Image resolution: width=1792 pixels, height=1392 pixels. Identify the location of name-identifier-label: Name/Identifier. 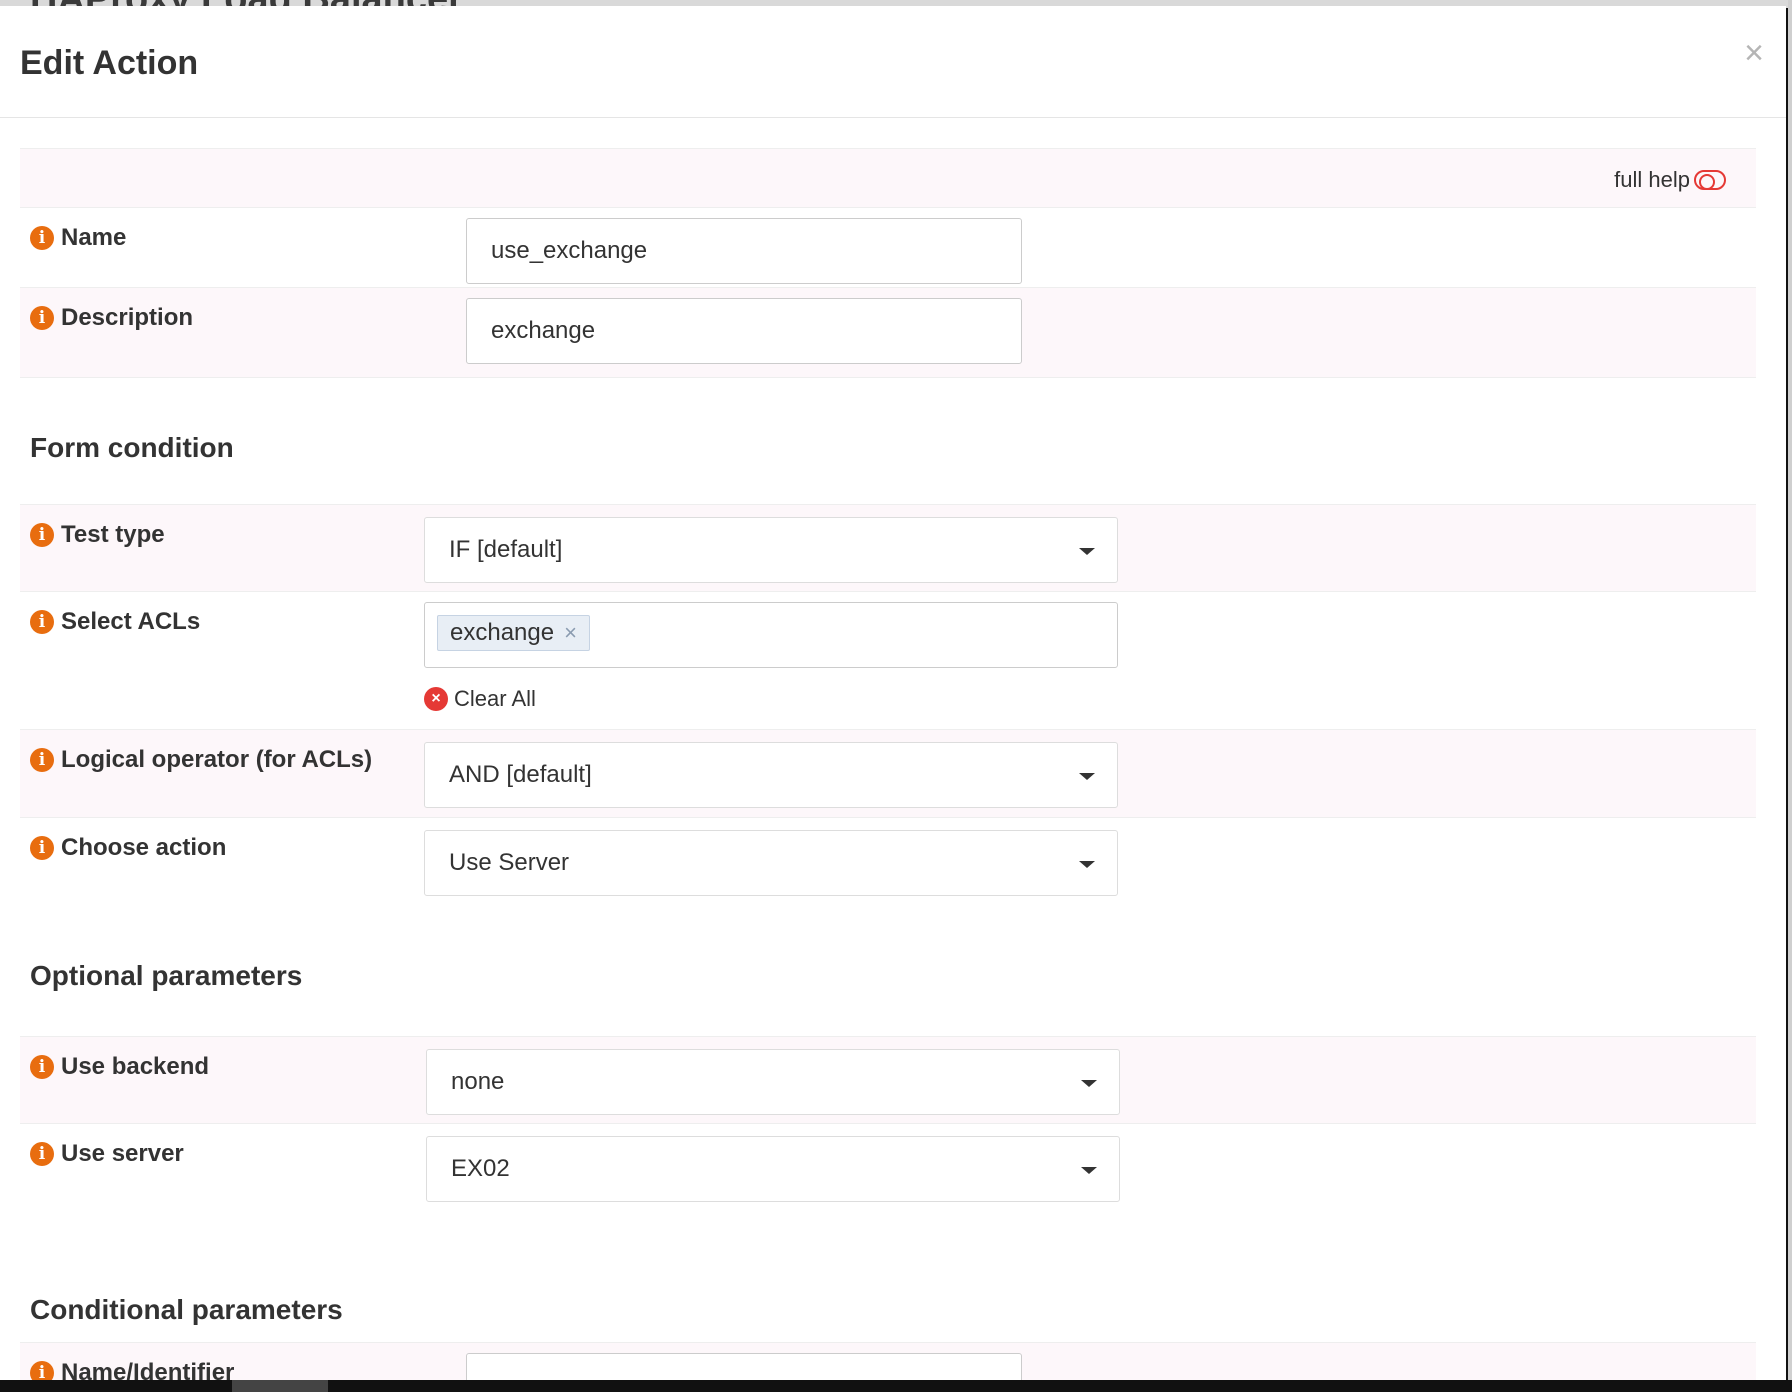
(148, 1369).